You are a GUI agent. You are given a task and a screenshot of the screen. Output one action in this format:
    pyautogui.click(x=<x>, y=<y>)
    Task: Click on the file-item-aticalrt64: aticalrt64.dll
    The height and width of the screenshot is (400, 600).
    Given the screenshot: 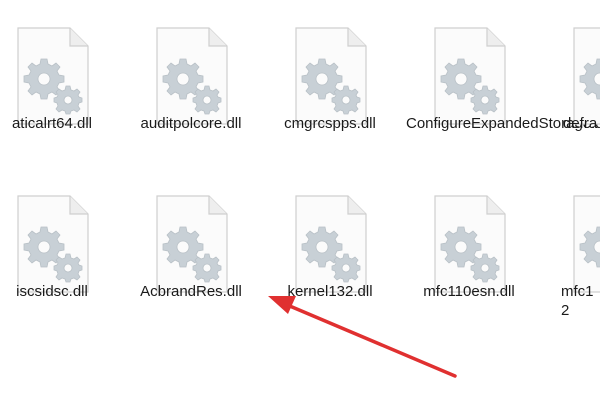 What is the action you would take?
    pyautogui.click(x=58, y=85)
    